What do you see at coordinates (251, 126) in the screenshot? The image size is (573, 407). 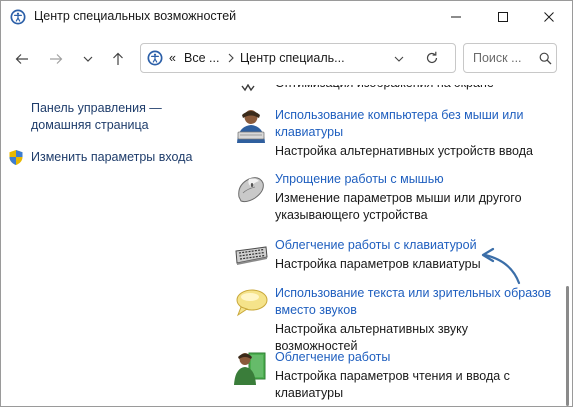 I see `person-keyboard-icon` at bounding box center [251, 126].